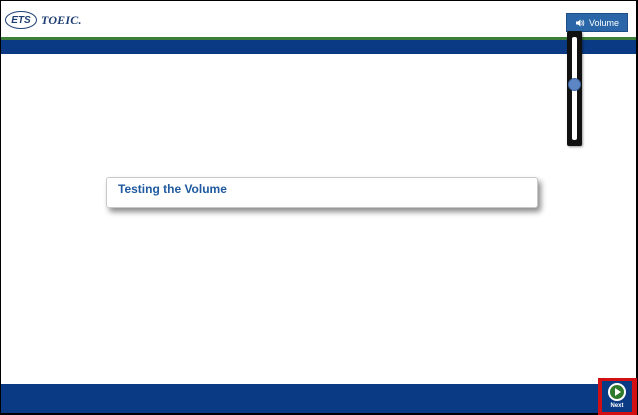 This screenshot has width=638, height=415. I want to click on content-card: Testing the Volume, so click(322, 192).